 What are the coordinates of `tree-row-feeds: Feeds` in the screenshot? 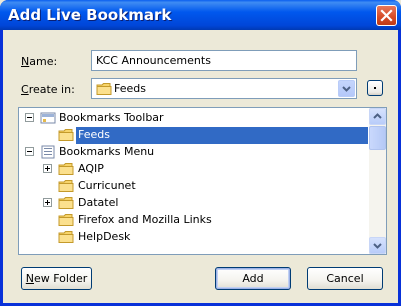 It's located at (193, 135).